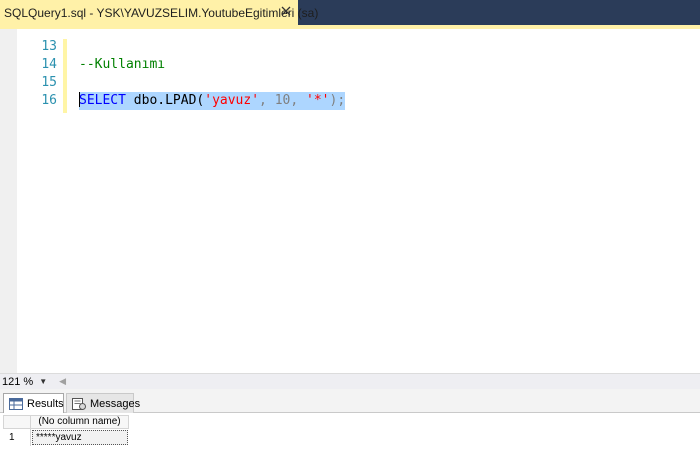 This screenshot has height=476, width=700. What do you see at coordinates (337, 100) in the screenshot?
I see `statement-end: );` at bounding box center [337, 100].